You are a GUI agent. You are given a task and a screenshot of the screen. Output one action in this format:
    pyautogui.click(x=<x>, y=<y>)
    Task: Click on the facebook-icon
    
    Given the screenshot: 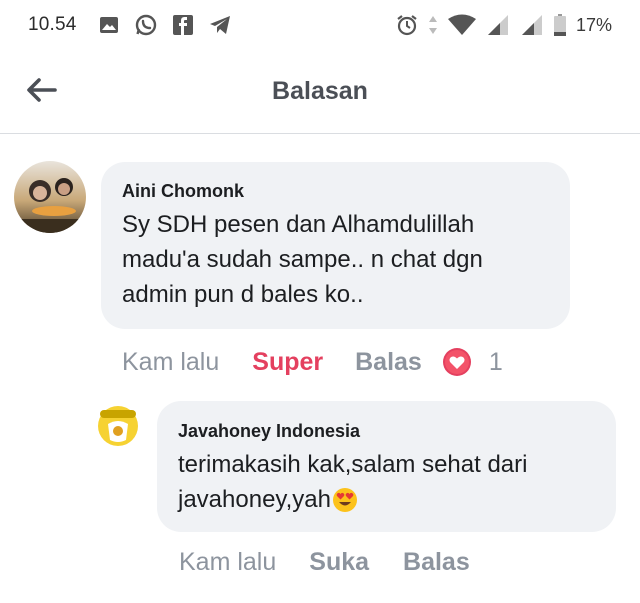 What is the action you would take?
    pyautogui.click(x=182, y=25)
    